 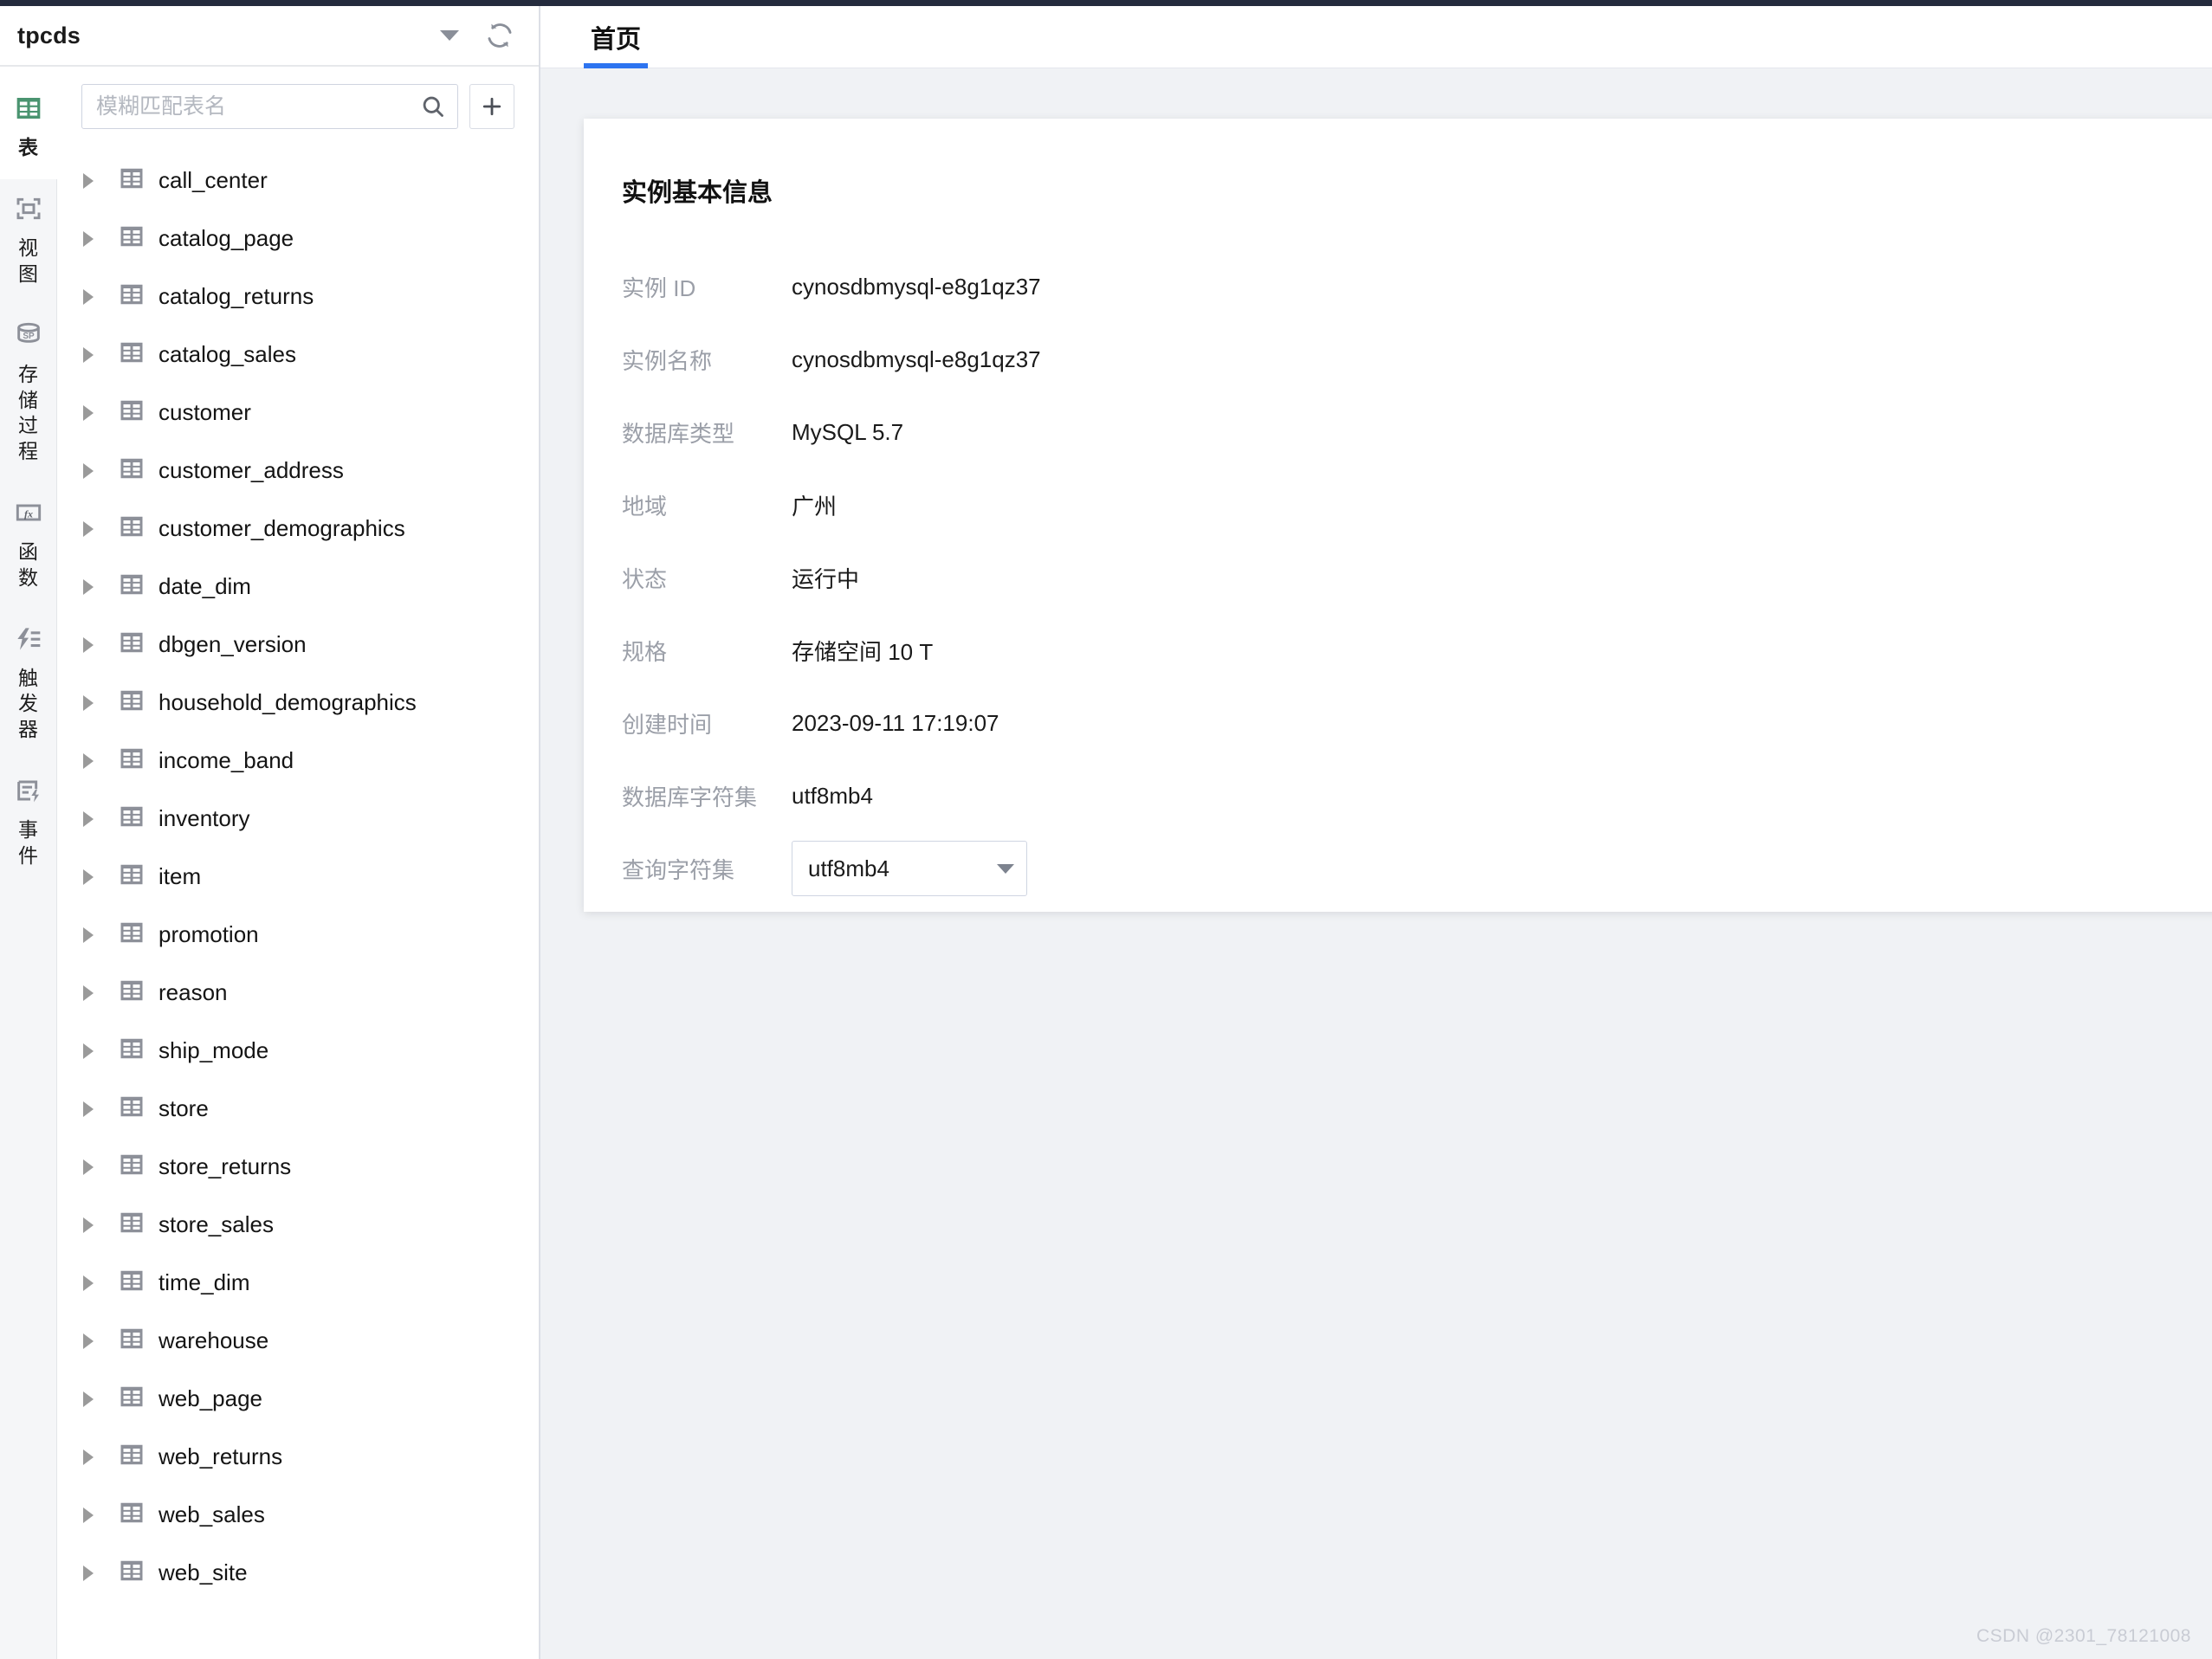 What do you see at coordinates (298, 1515) in the screenshot?
I see `table-list-item: web_sales` at bounding box center [298, 1515].